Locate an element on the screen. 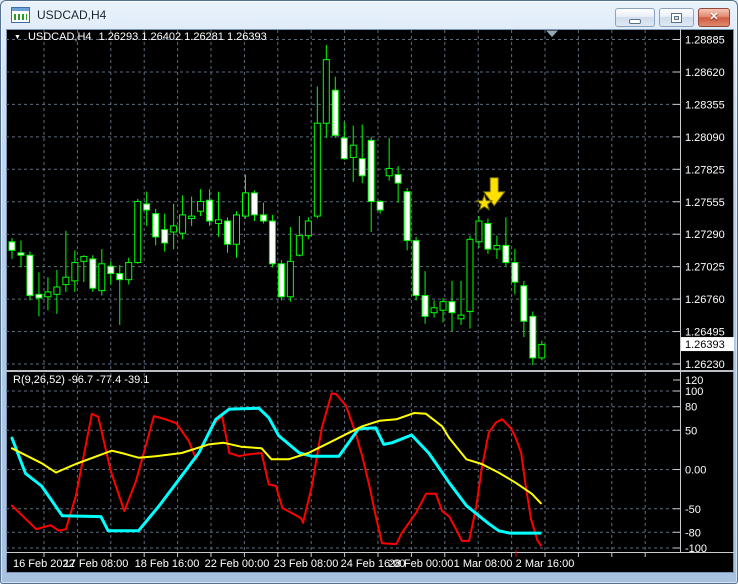 The width and height of the screenshot is (738, 584). svg-text: 1.26760 is located at coordinates (705, 300).